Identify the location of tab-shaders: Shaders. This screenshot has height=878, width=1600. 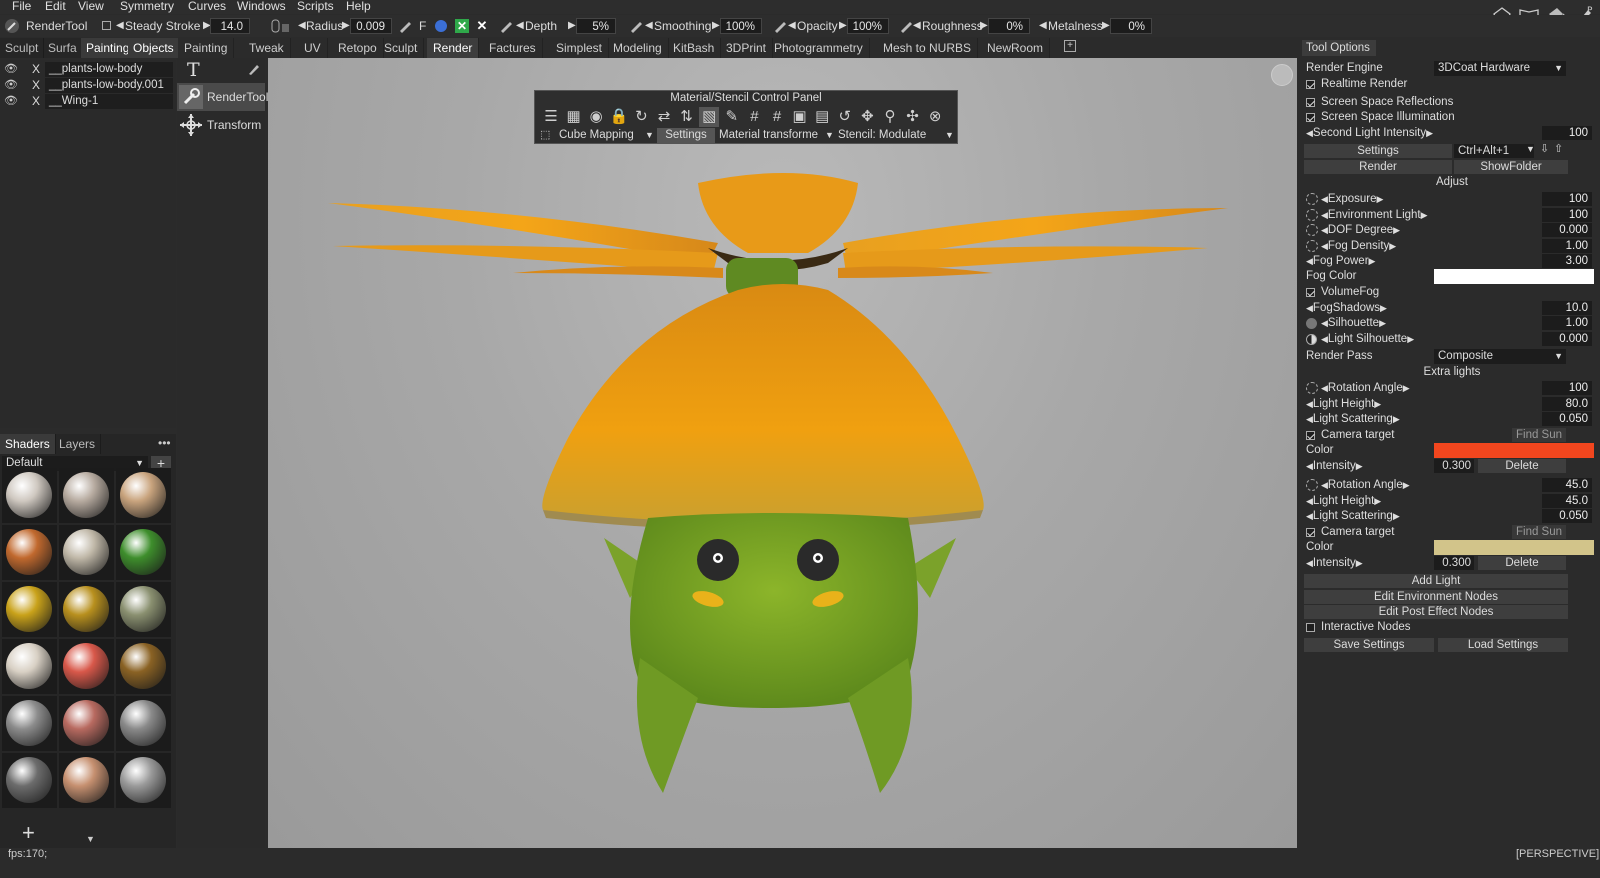
(28, 444).